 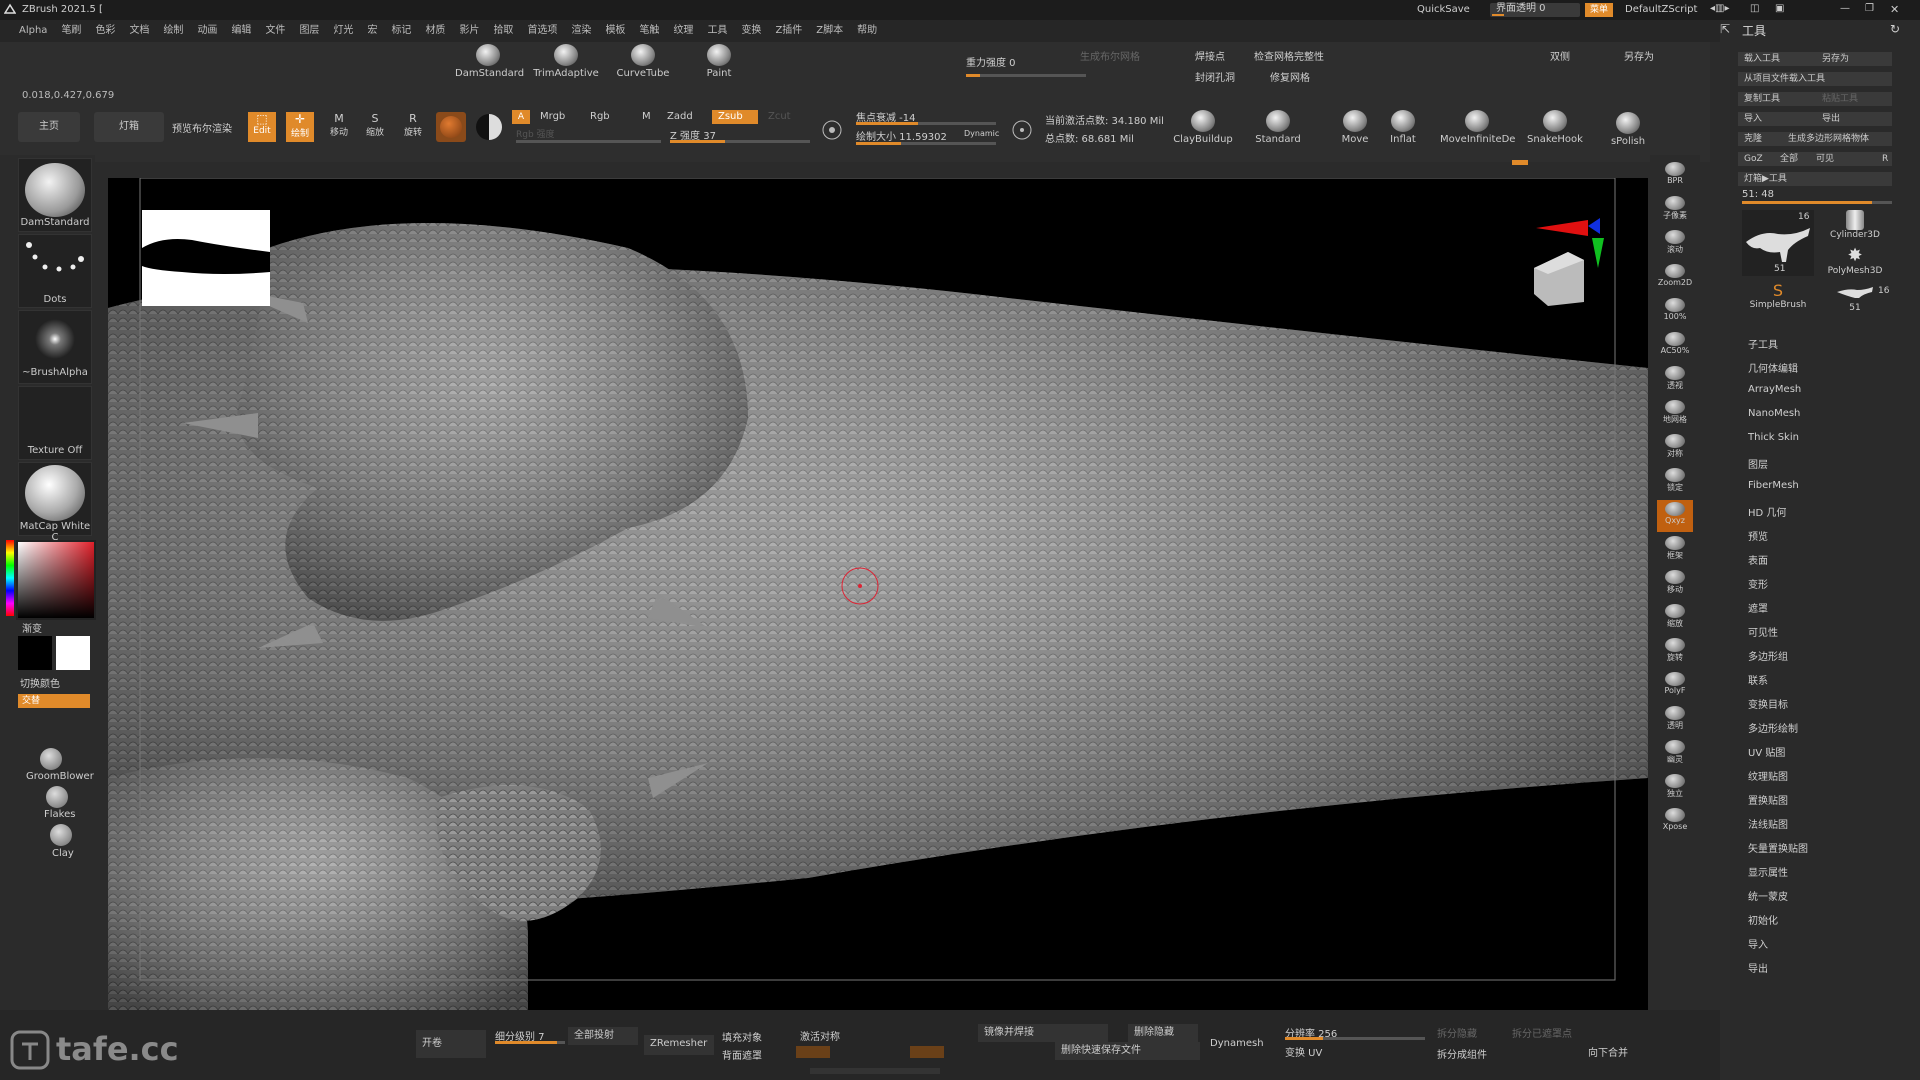 I want to click on copy-tool-button: 复制工具, so click(x=1777, y=99).